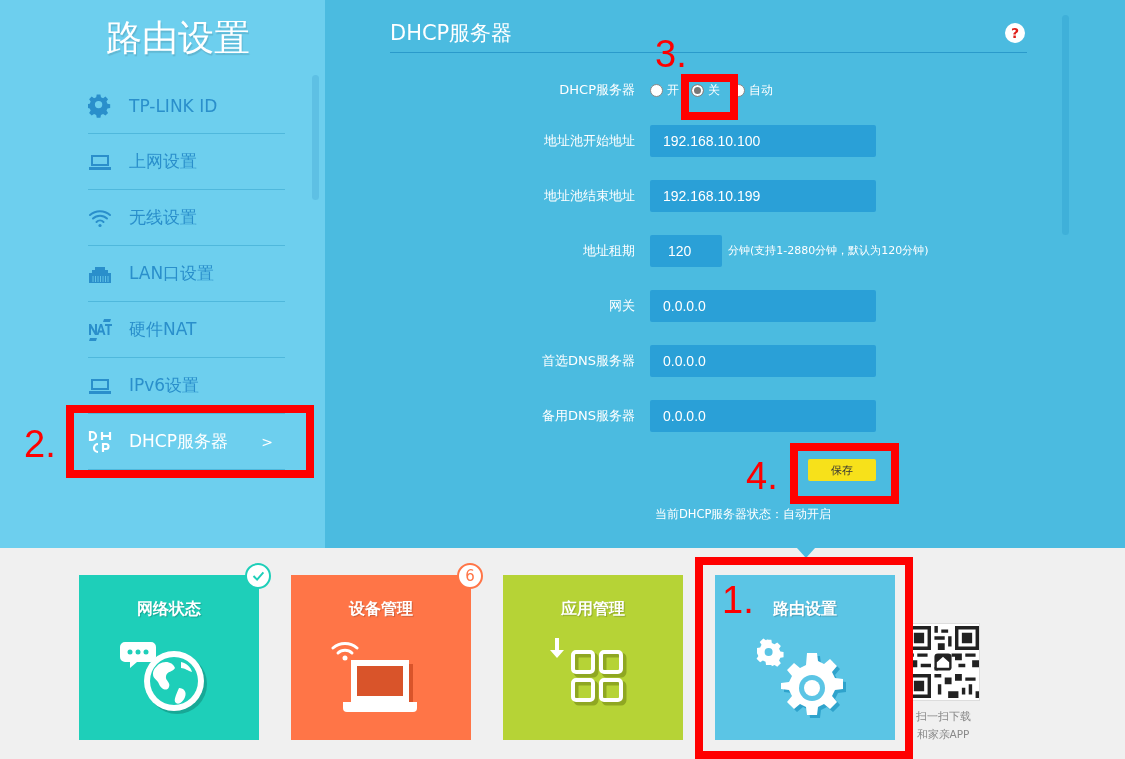 The image size is (1125, 759). Describe the element at coordinates (763, 140) in the screenshot. I see `input-field: 192.168.10.100` at that location.